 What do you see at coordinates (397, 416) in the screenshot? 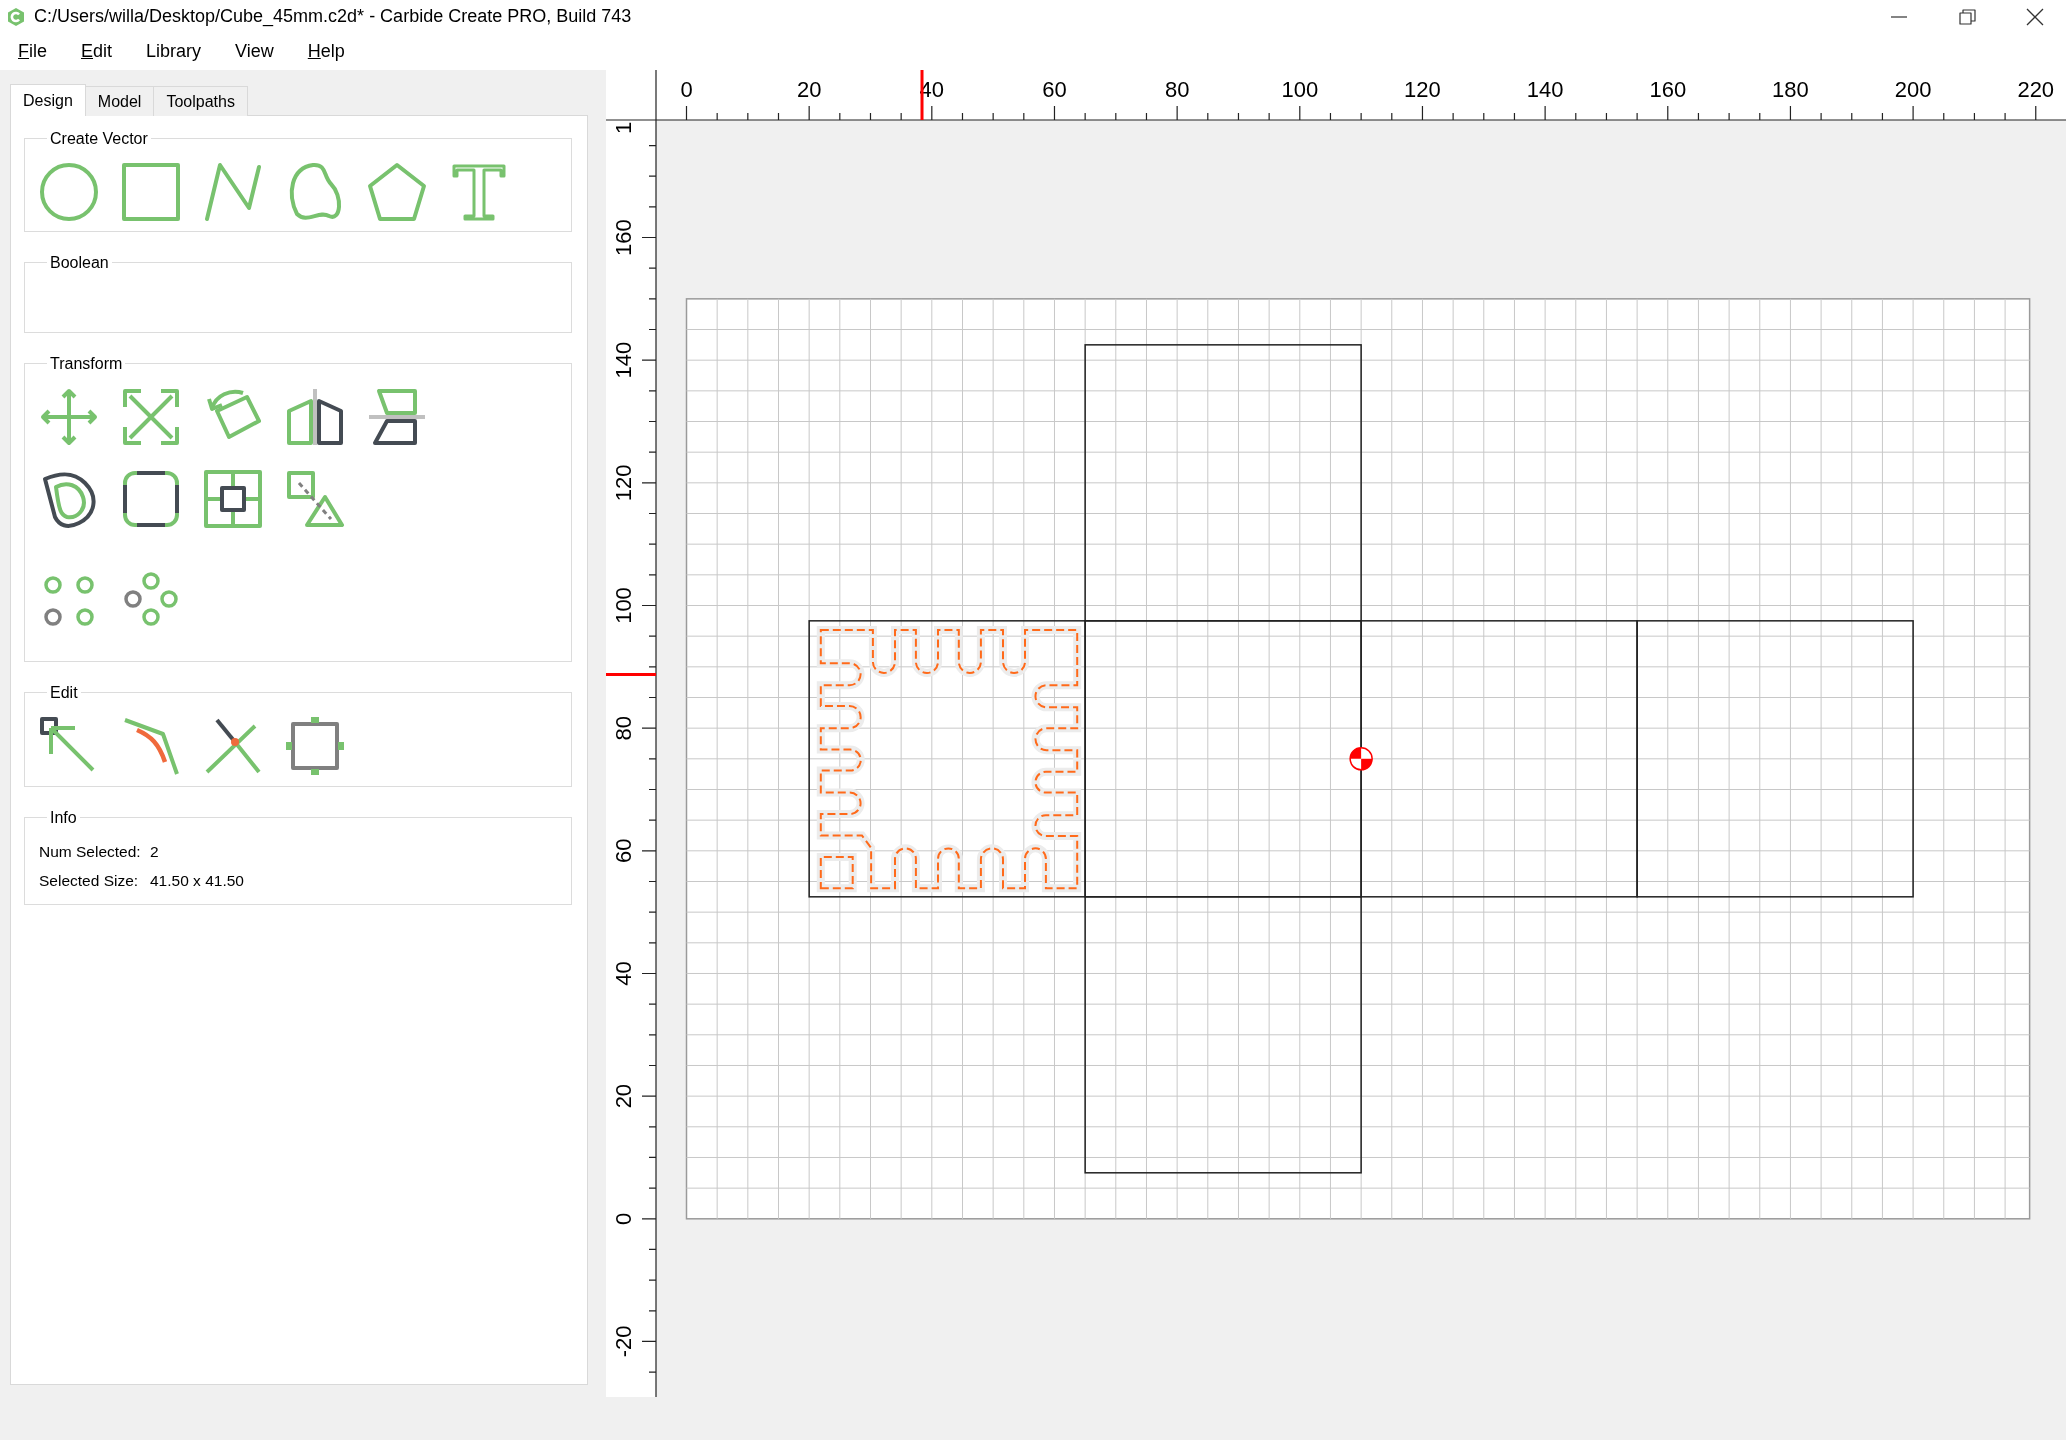
I see `flip-icon` at bounding box center [397, 416].